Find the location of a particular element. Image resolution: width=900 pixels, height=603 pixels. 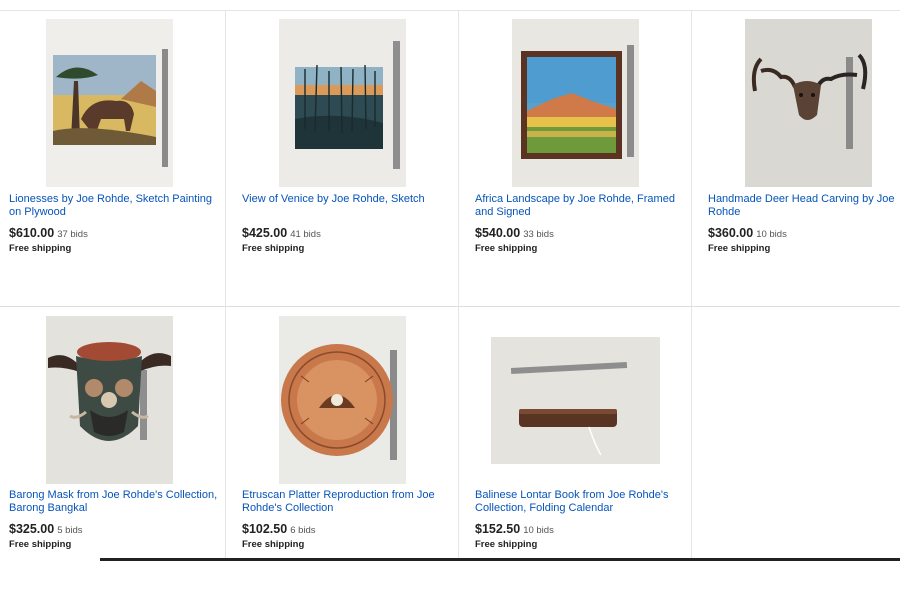

listing-price: $325.00 is located at coordinates (32, 529).